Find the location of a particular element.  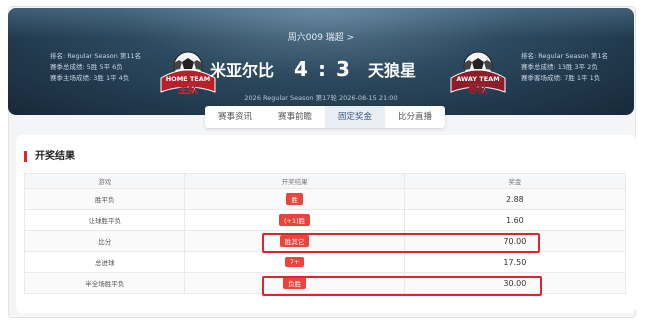

table-row: 让球胜平负 (+1)胜 1.60 is located at coordinates (325, 219).